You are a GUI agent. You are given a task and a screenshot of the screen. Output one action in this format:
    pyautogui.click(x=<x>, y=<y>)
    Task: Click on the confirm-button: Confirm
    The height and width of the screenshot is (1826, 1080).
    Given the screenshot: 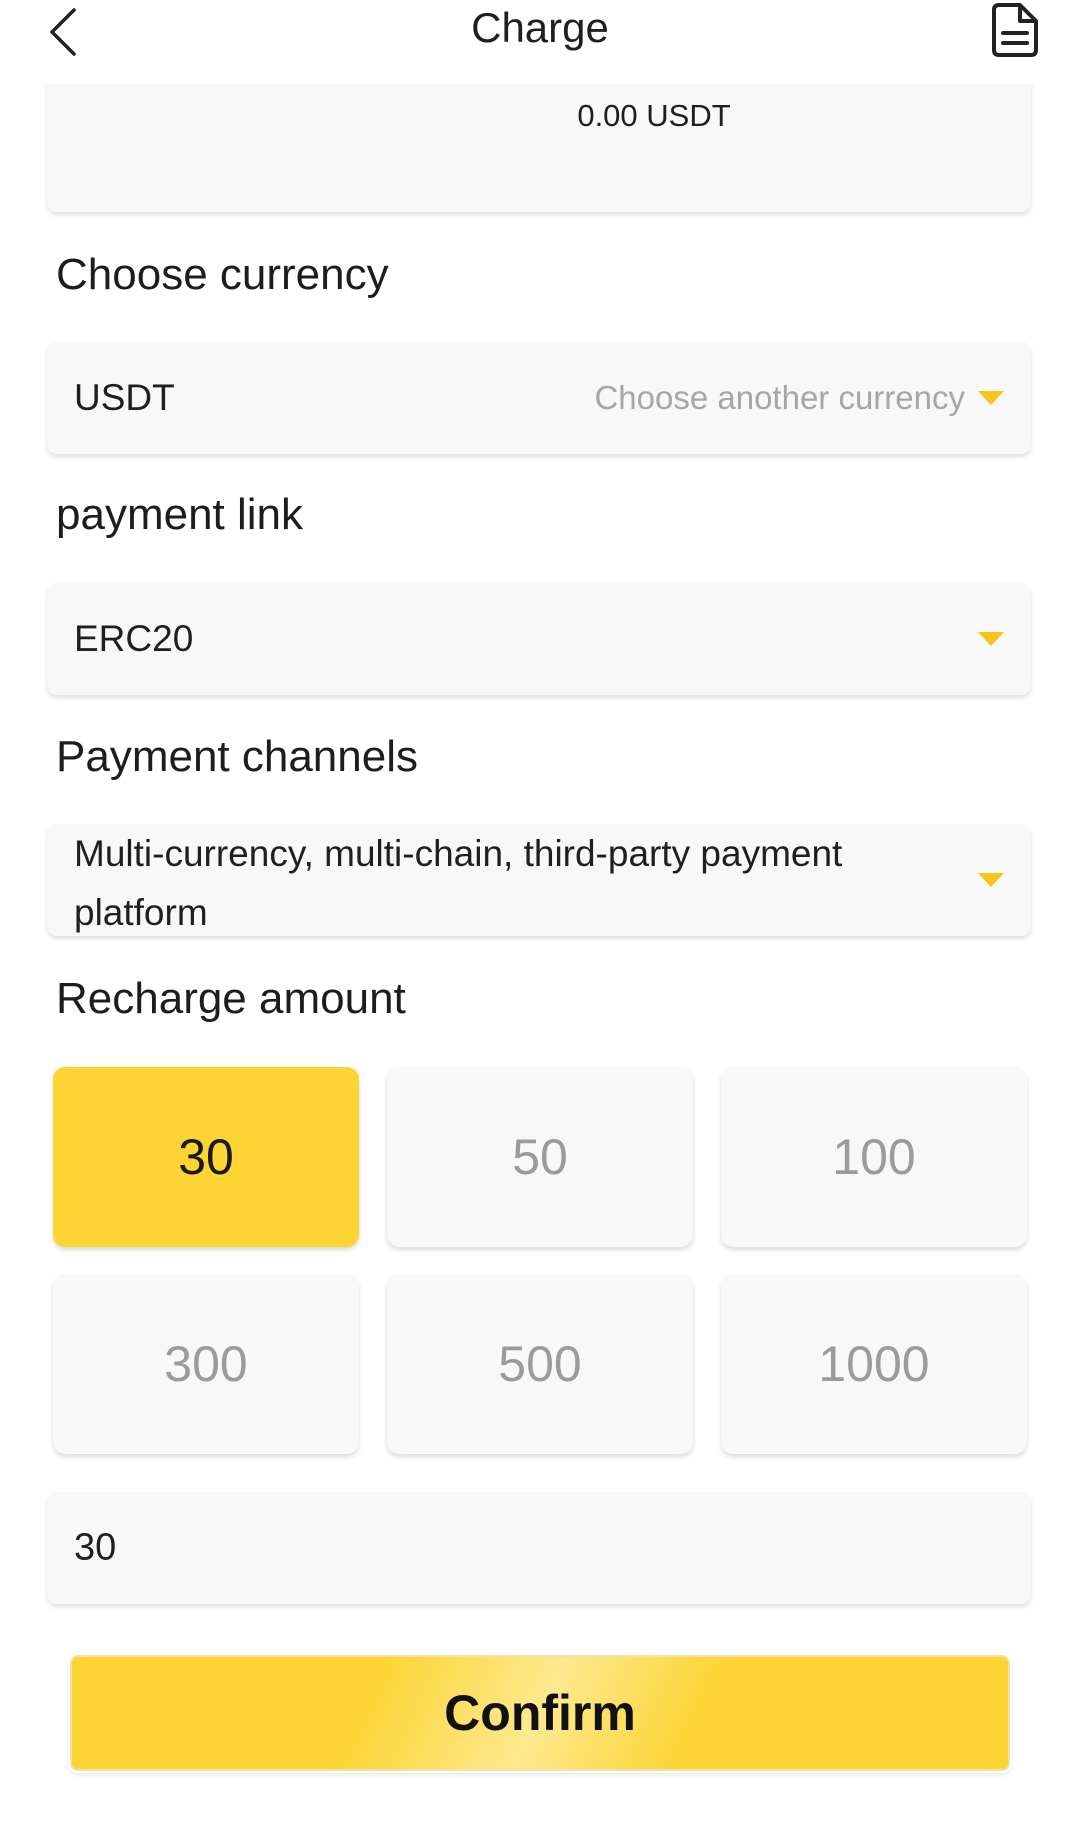 What is the action you would take?
    pyautogui.click(x=540, y=1713)
    